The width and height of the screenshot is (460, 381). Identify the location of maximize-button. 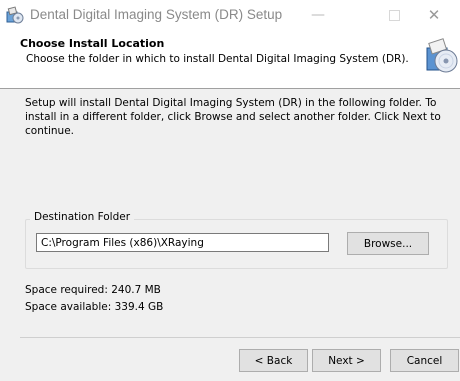
(394, 15).